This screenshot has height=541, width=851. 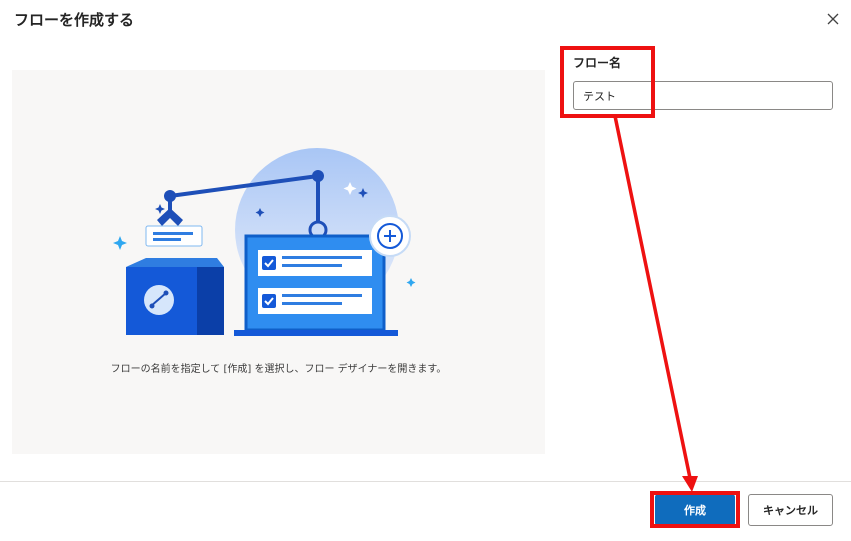 I want to click on dialog-title: フローを作成する, so click(x=74, y=20).